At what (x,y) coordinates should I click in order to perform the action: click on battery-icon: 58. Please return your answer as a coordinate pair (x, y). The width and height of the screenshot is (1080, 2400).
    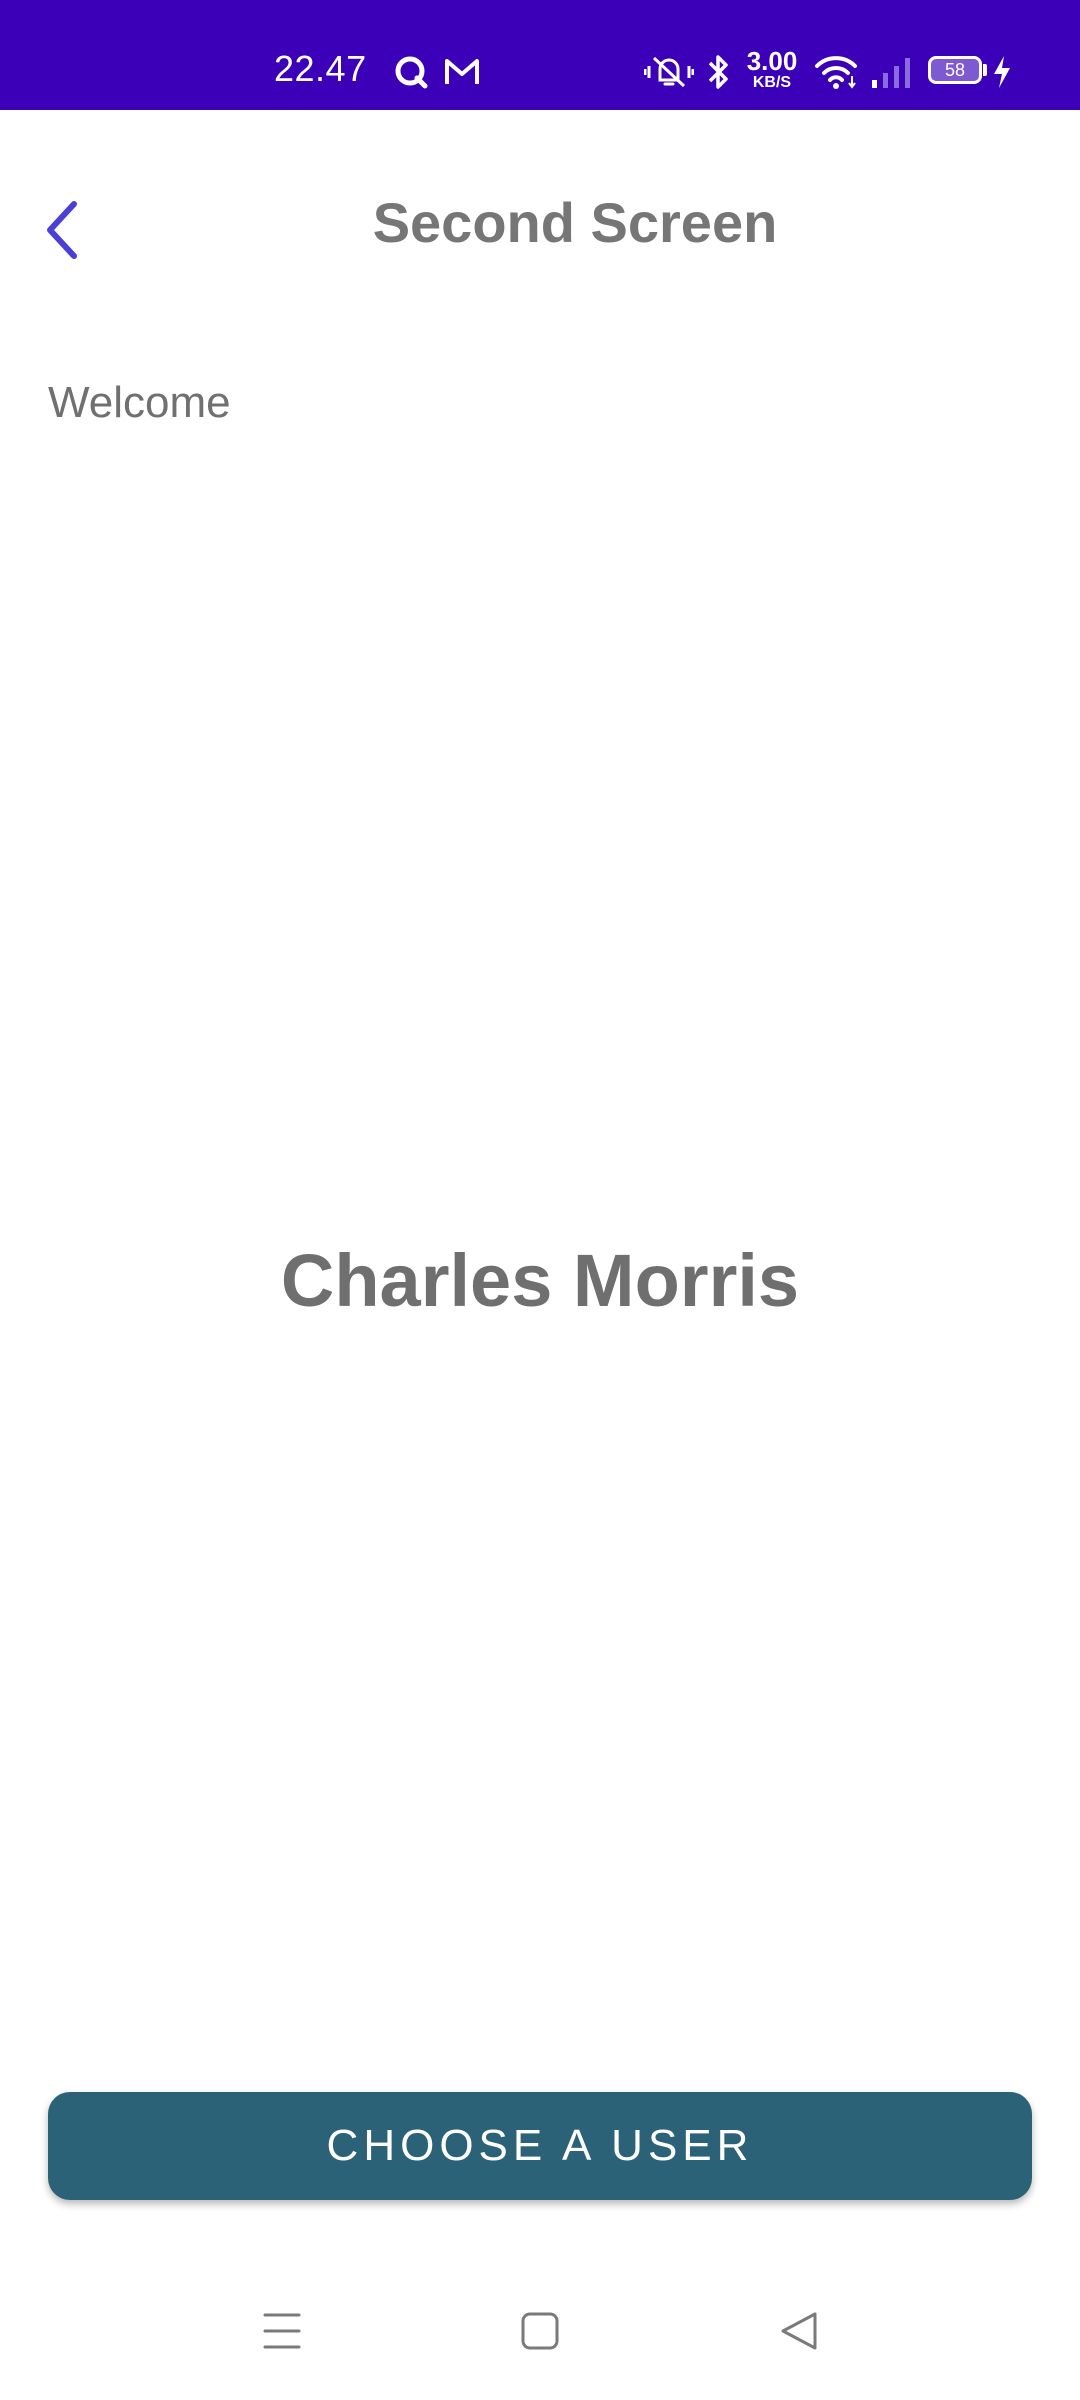
    Looking at the image, I should click on (955, 70).